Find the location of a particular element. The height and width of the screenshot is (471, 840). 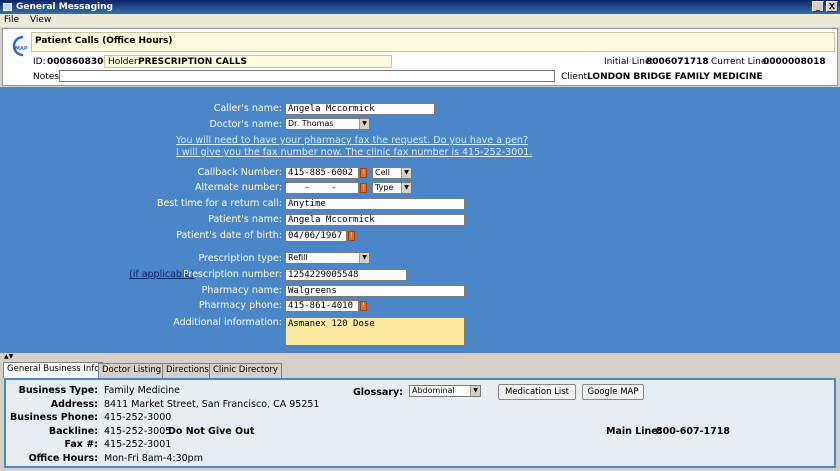

client-value: LONDON BRIDGE FAMILY MEDICINE is located at coordinates (675, 77).